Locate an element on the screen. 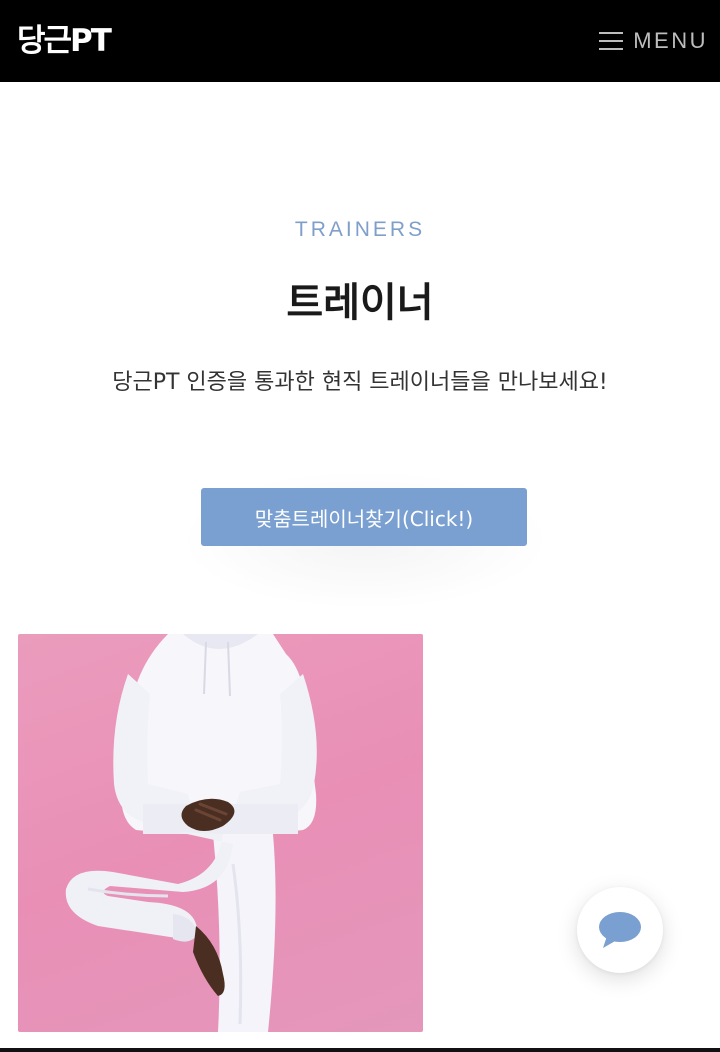  section-subtitle: 당근PT 인증을 통과한 현직 트레이너들을 만나보세요! is located at coordinates (360, 382).